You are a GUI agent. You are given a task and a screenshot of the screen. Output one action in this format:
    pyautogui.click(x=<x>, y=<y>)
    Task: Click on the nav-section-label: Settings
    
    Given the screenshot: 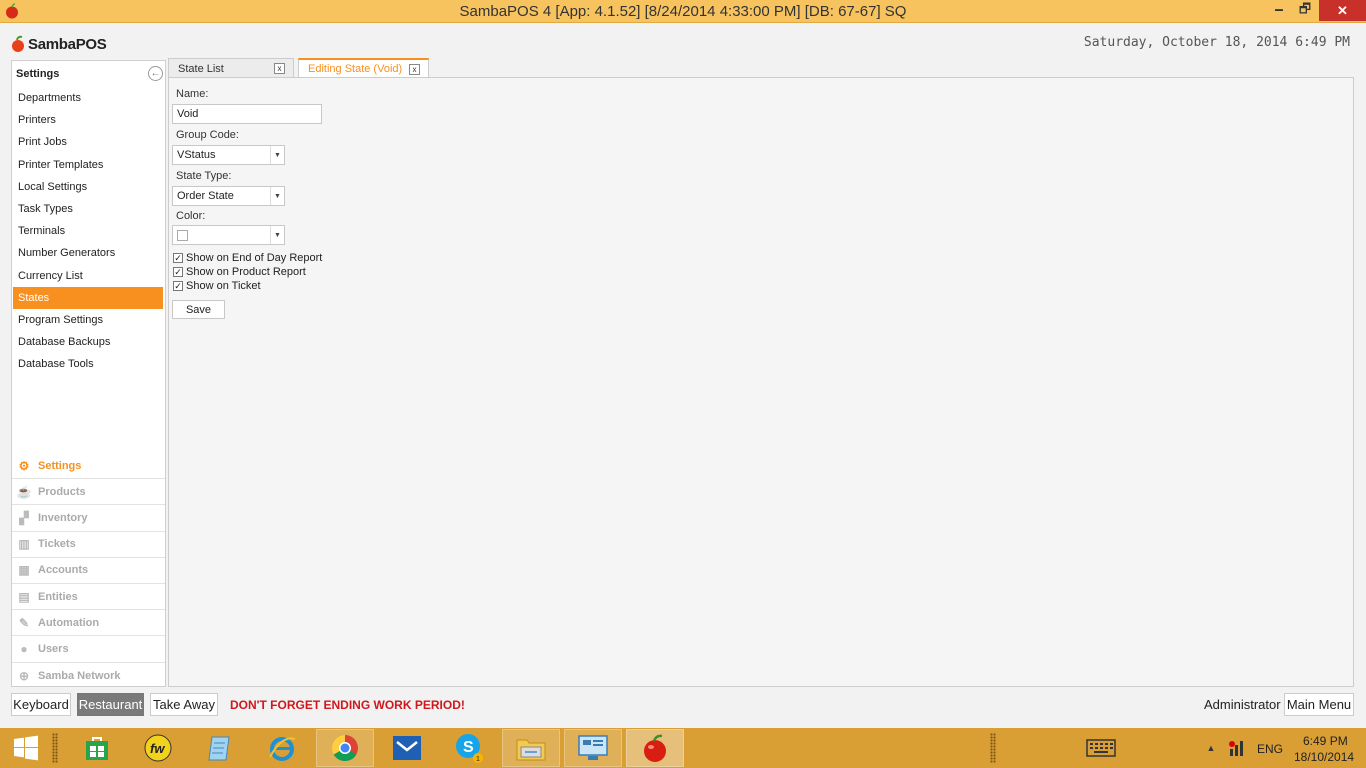 What is the action you would take?
    pyautogui.click(x=60, y=465)
    